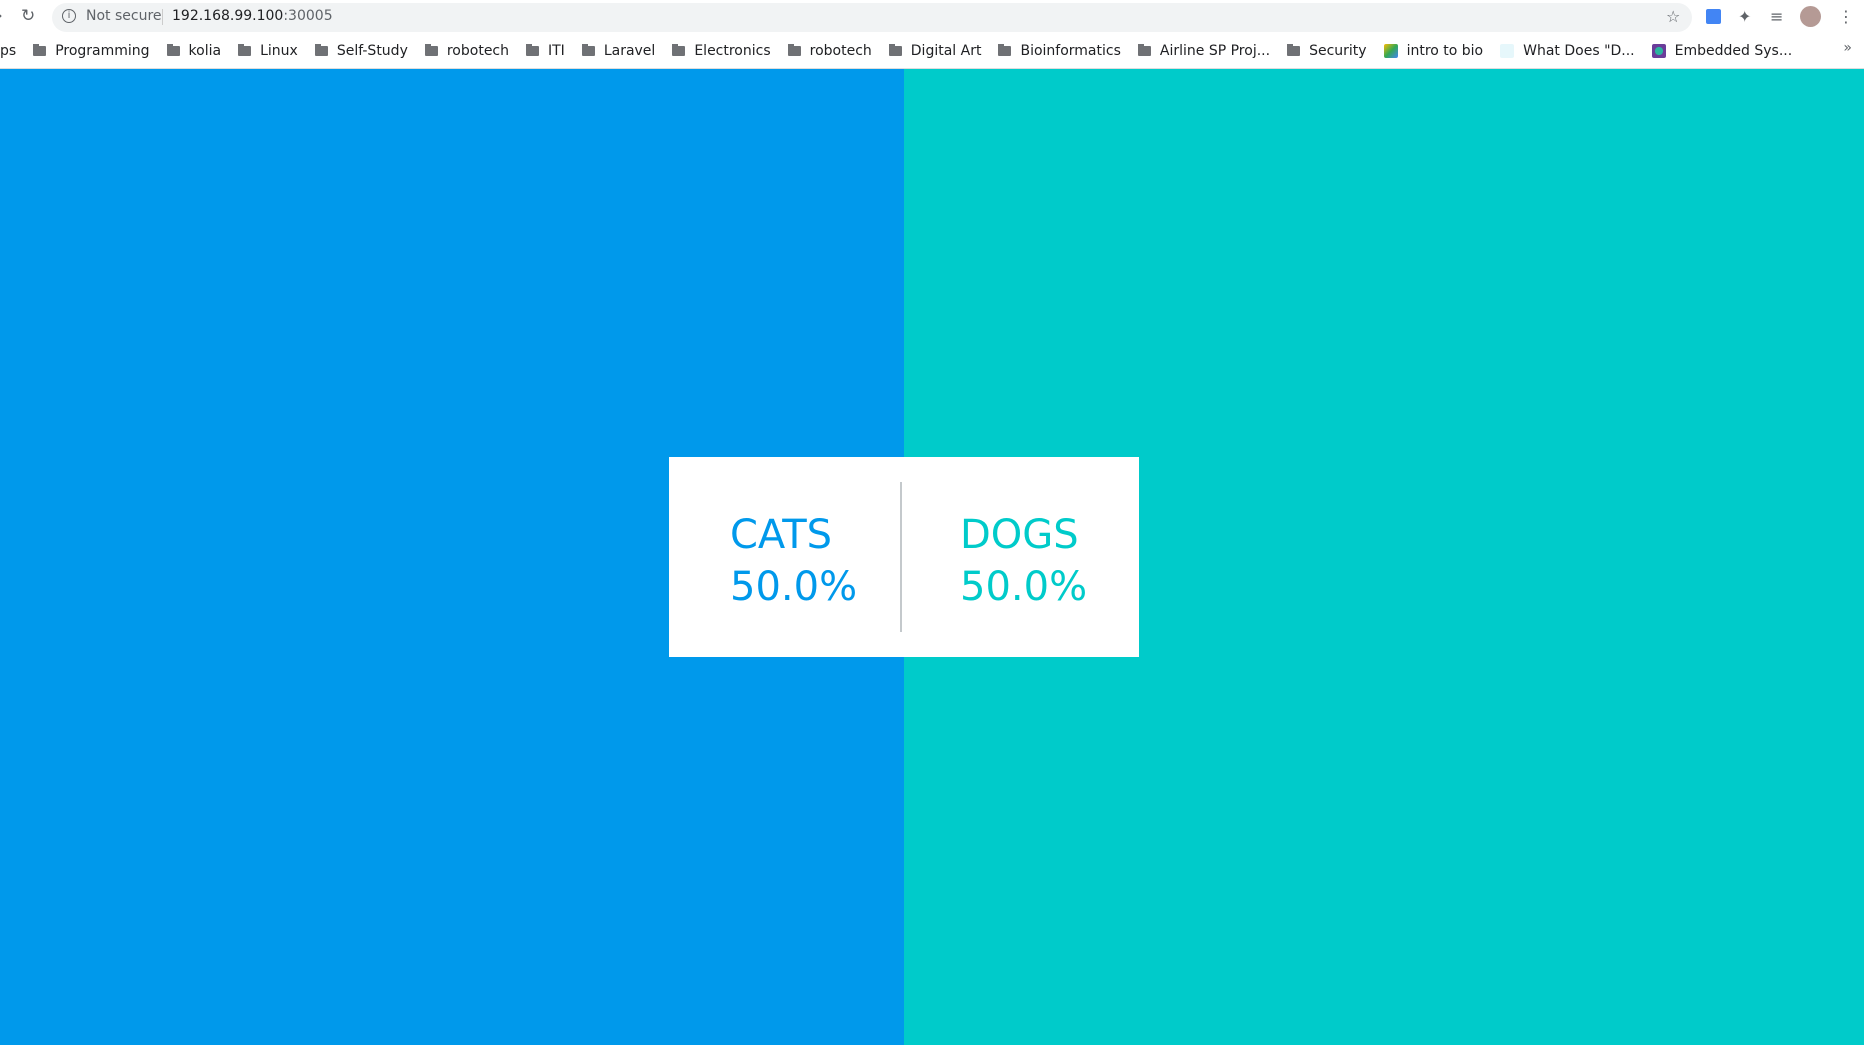  What do you see at coordinates (1846, 16) in the screenshot?
I see `menu-icon: ⋮` at bounding box center [1846, 16].